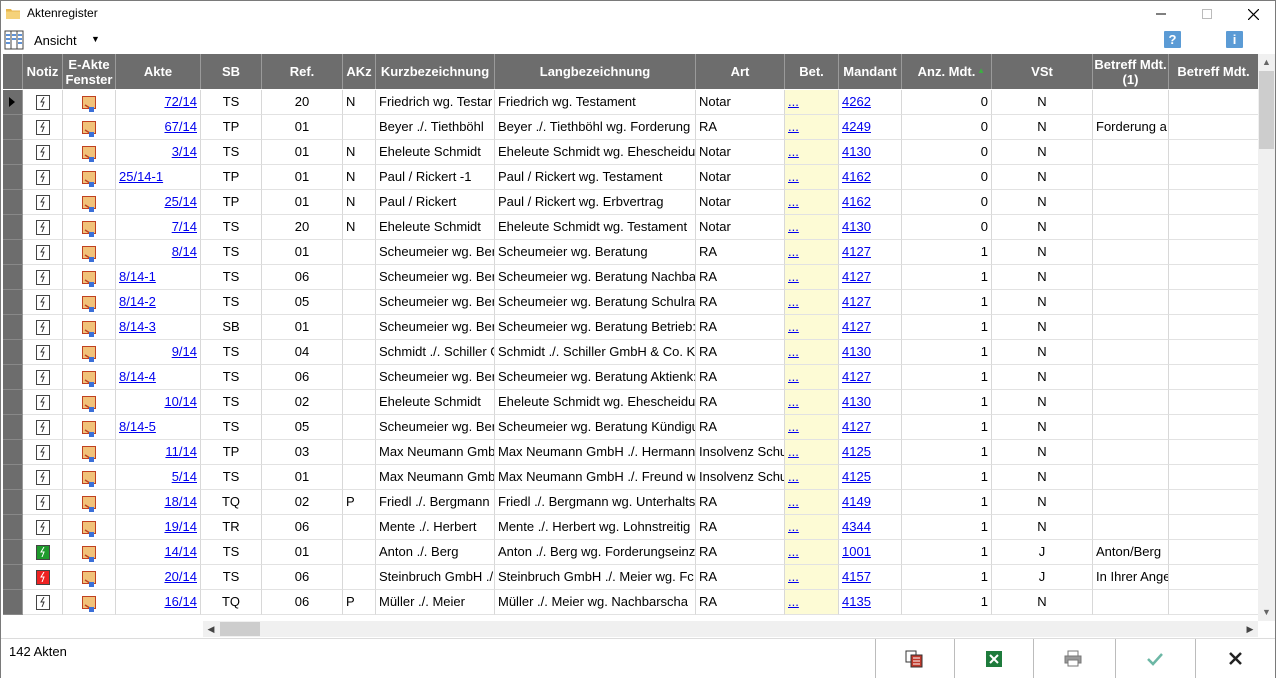 This screenshot has height=678, width=1276. Describe the element at coordinates (1172, 39) in the screenshot. I see `help-icon: ?` at that location.